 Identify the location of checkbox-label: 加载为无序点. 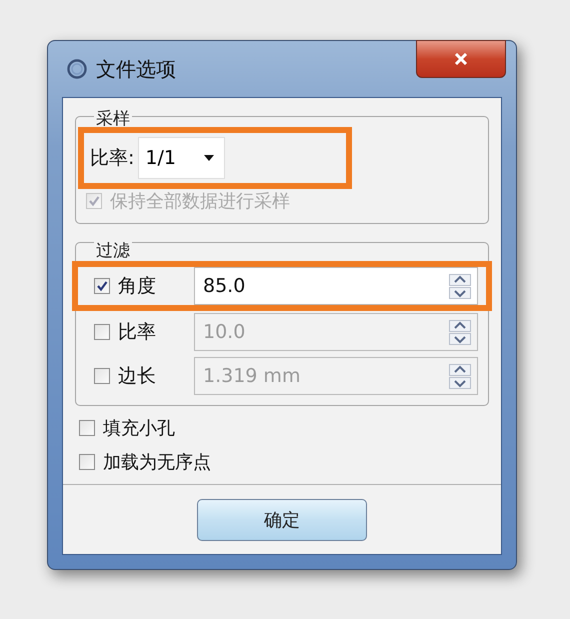
(157, 462).